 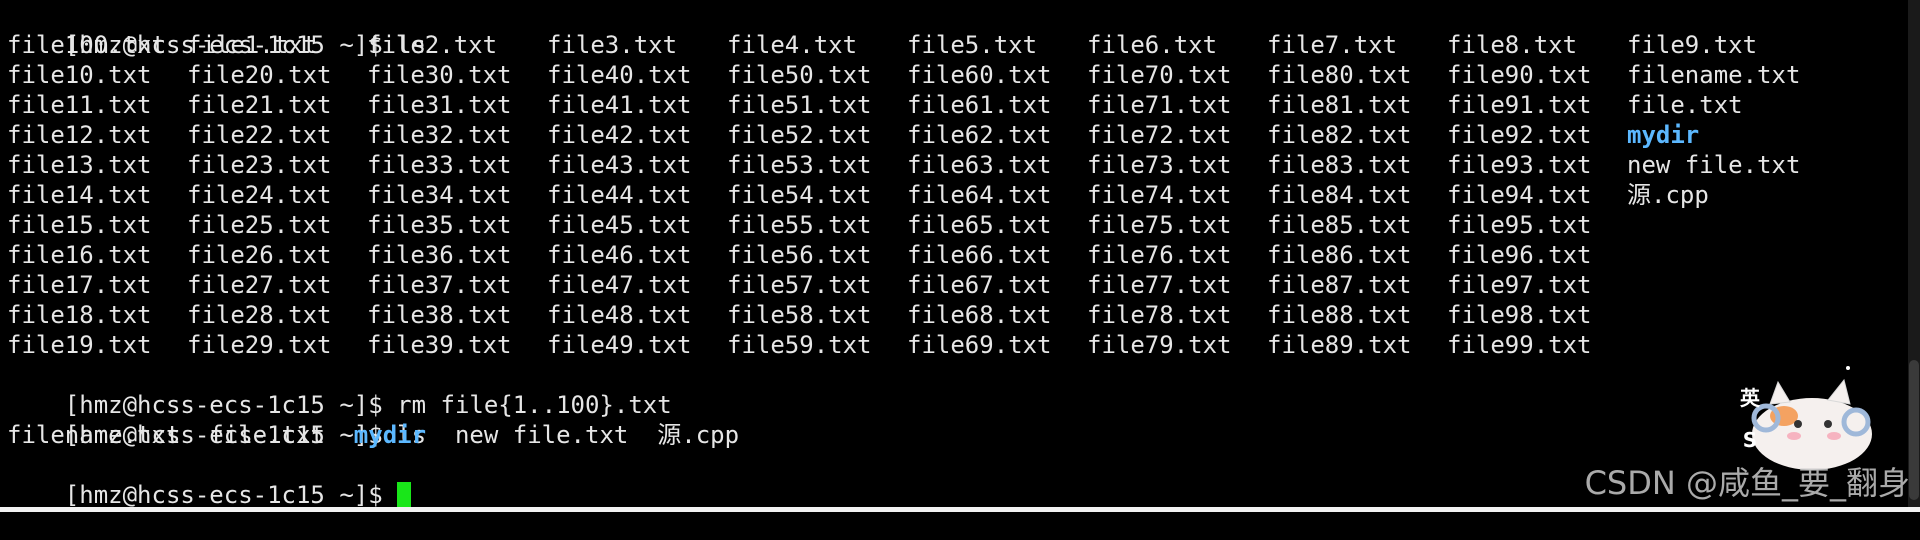 What do you see at coordinates (637, 285) in the screenshot?
I see `ls-entry: file47.txt` at bounding box center [637, 285].